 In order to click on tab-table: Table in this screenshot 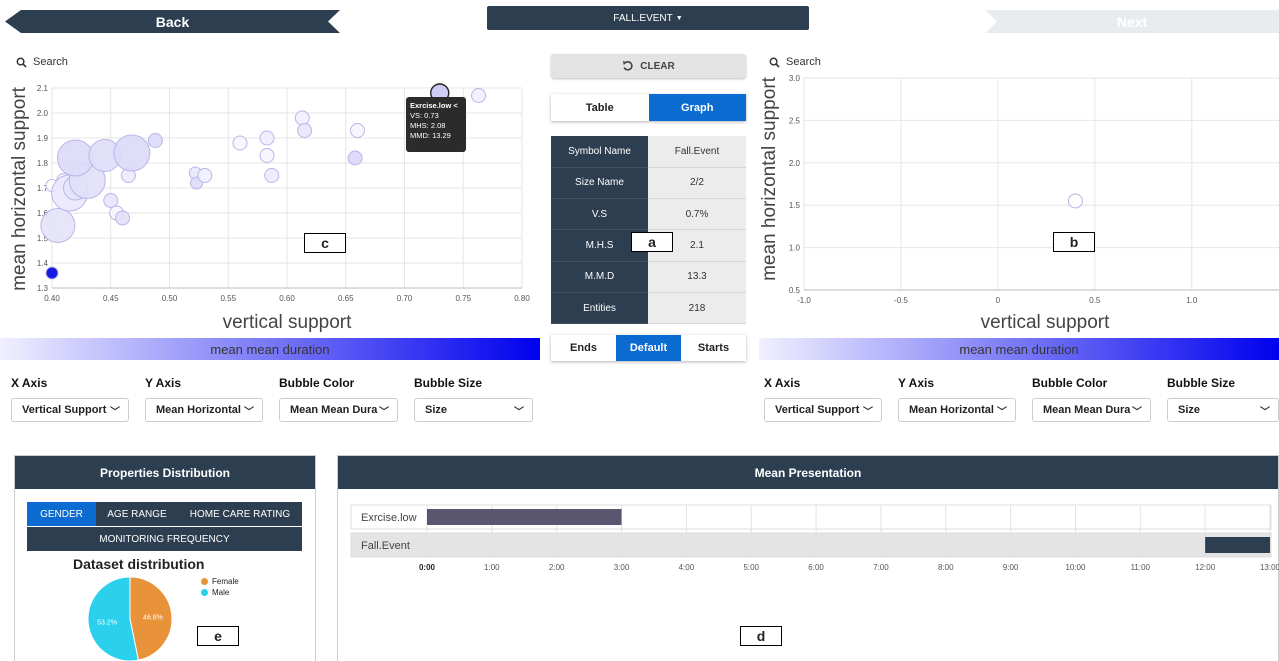, I will do `click(600, 107)`.